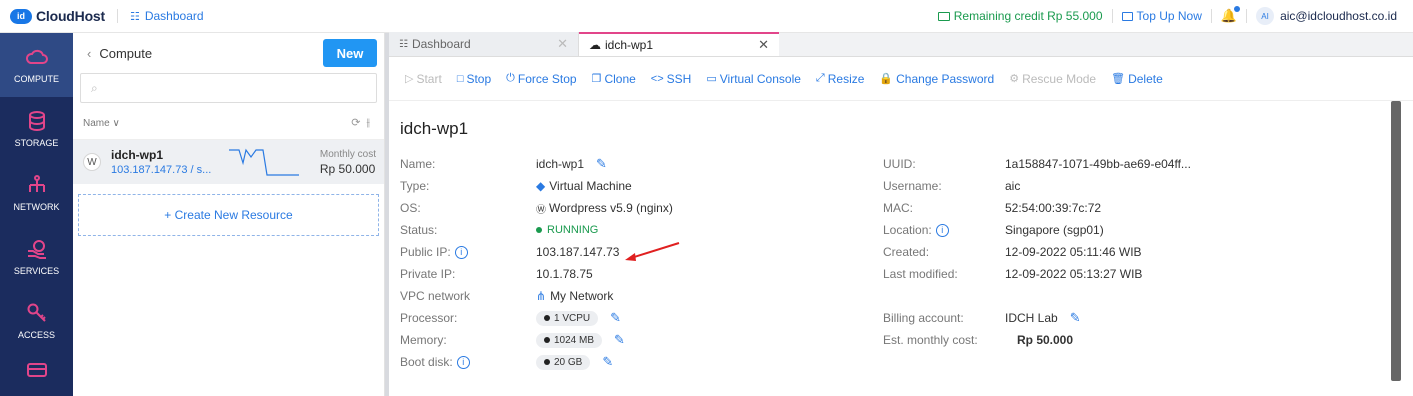  Describe the element at coordinates (912, 186) in the screenshot. I see `username-label: Username:` at that location.